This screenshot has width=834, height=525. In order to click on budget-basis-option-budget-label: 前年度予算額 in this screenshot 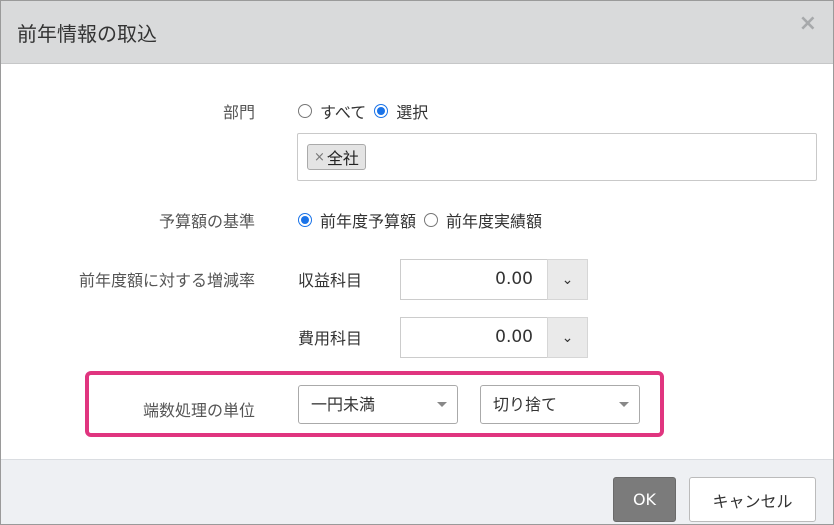, I will do `click(368, 221)`.